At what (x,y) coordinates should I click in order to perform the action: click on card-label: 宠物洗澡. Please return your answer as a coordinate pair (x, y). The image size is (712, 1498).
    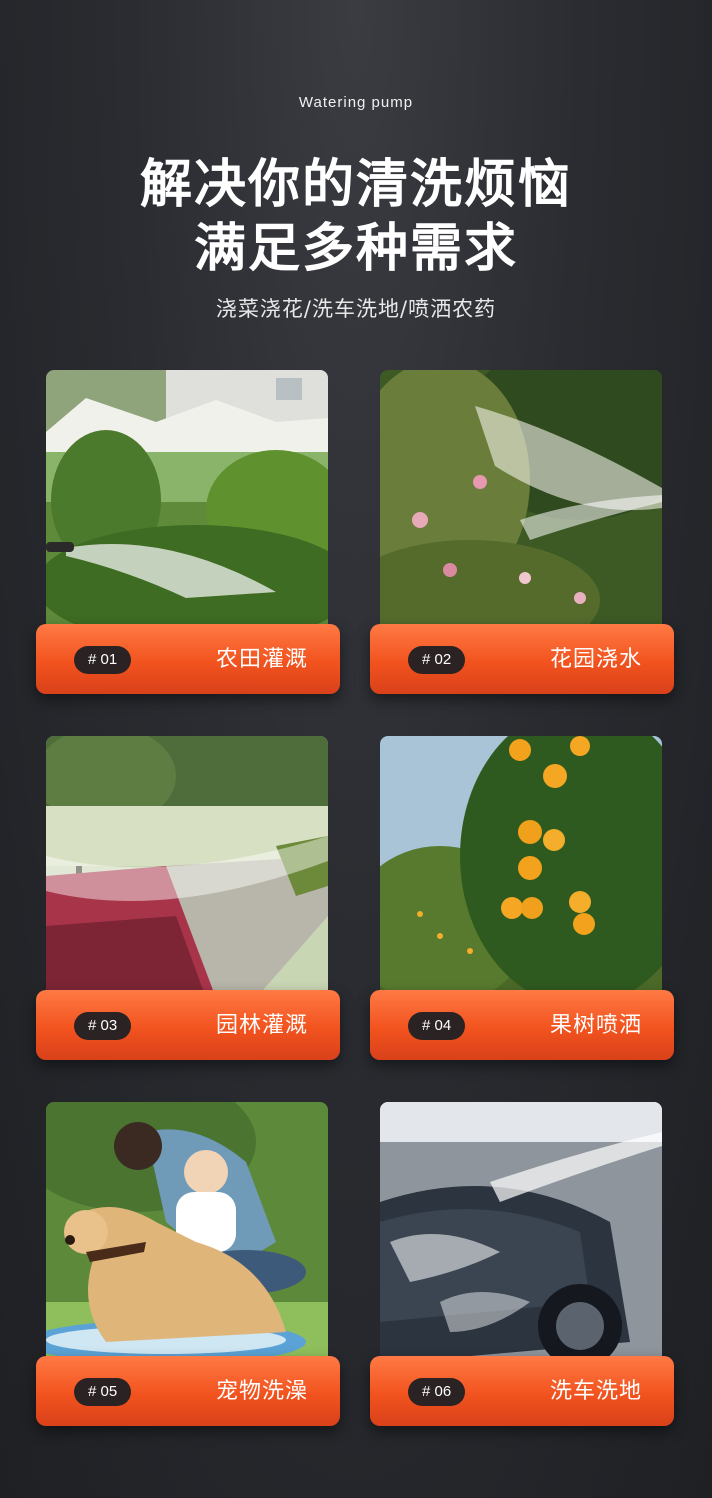
    Looking at the image, I should click on (261, 1391).